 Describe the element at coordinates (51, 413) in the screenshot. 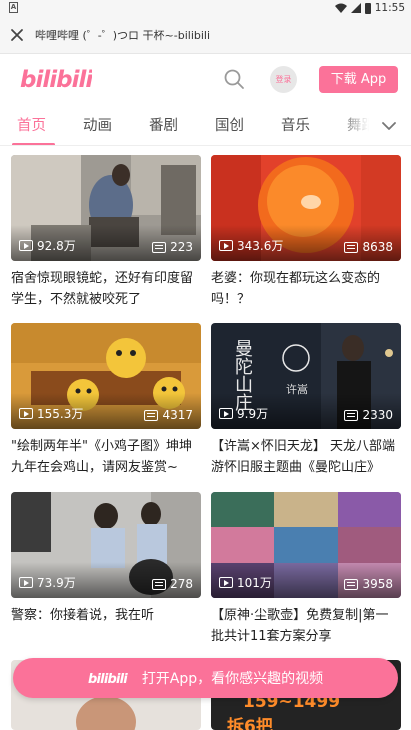

I see `view-count: 155.3万` at that location.